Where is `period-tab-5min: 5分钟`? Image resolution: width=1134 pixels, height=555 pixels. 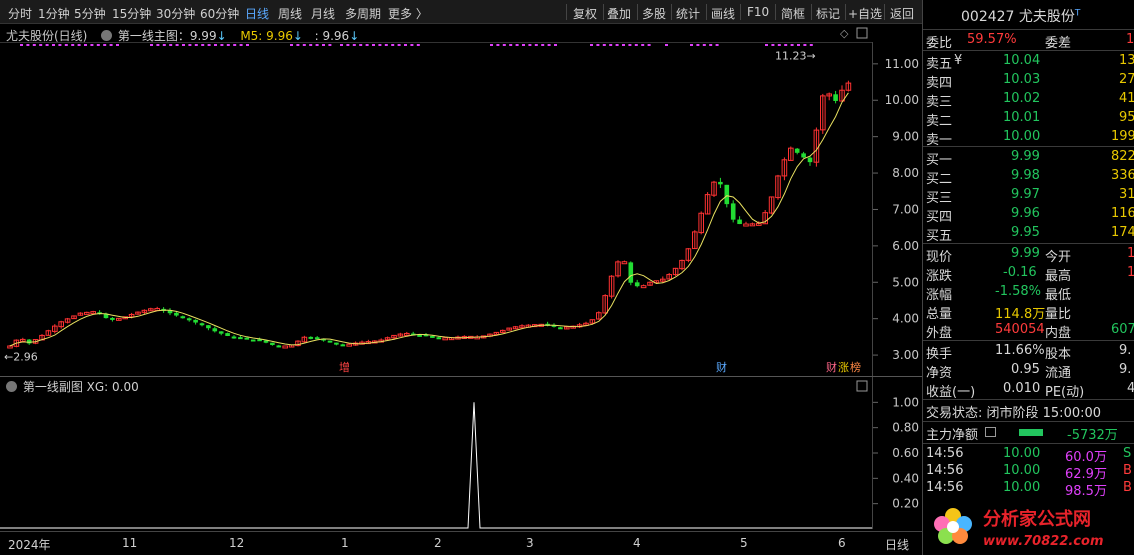 period-tab-5min: 5分钟 is located at coordinates (90, 13).